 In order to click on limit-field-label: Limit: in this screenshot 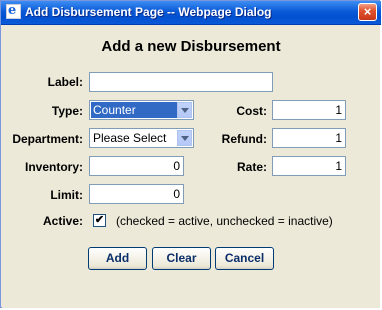, I will do `click(66, 195)`.